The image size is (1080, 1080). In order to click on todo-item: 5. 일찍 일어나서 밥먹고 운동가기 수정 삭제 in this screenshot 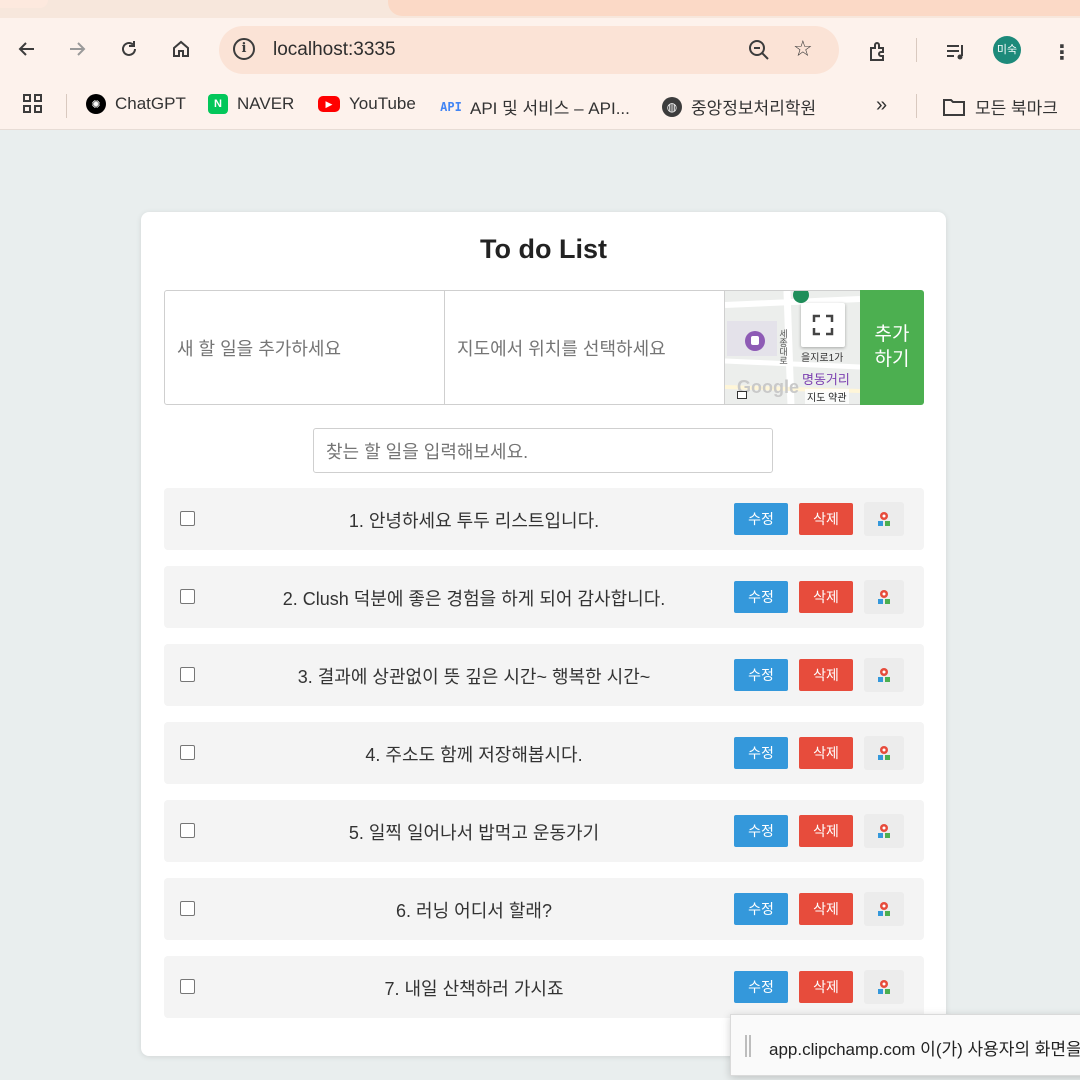, I will do `click(544, 831)`.